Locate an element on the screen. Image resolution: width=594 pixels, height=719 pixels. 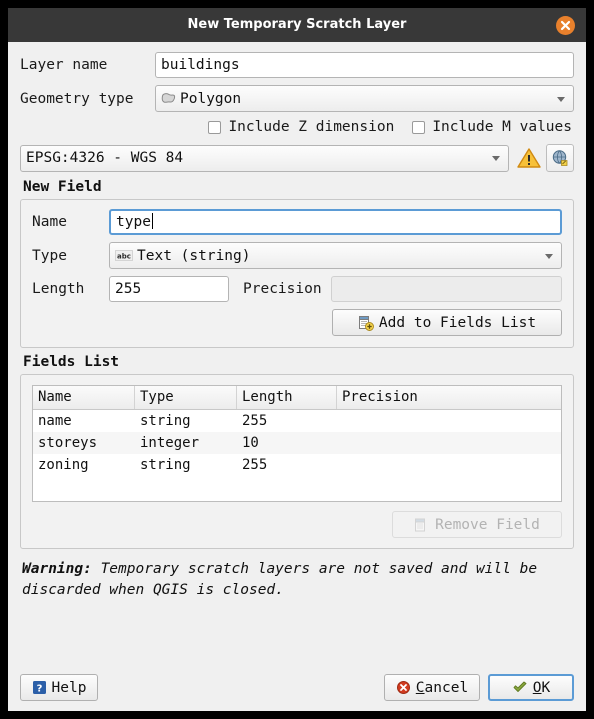
field-type-value: Text (string) is located at coordinates (194, 255).